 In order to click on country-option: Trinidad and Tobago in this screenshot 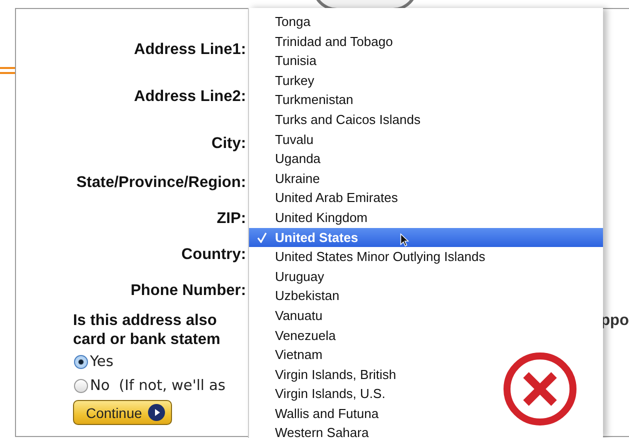, I will do `click(426, 42)`.